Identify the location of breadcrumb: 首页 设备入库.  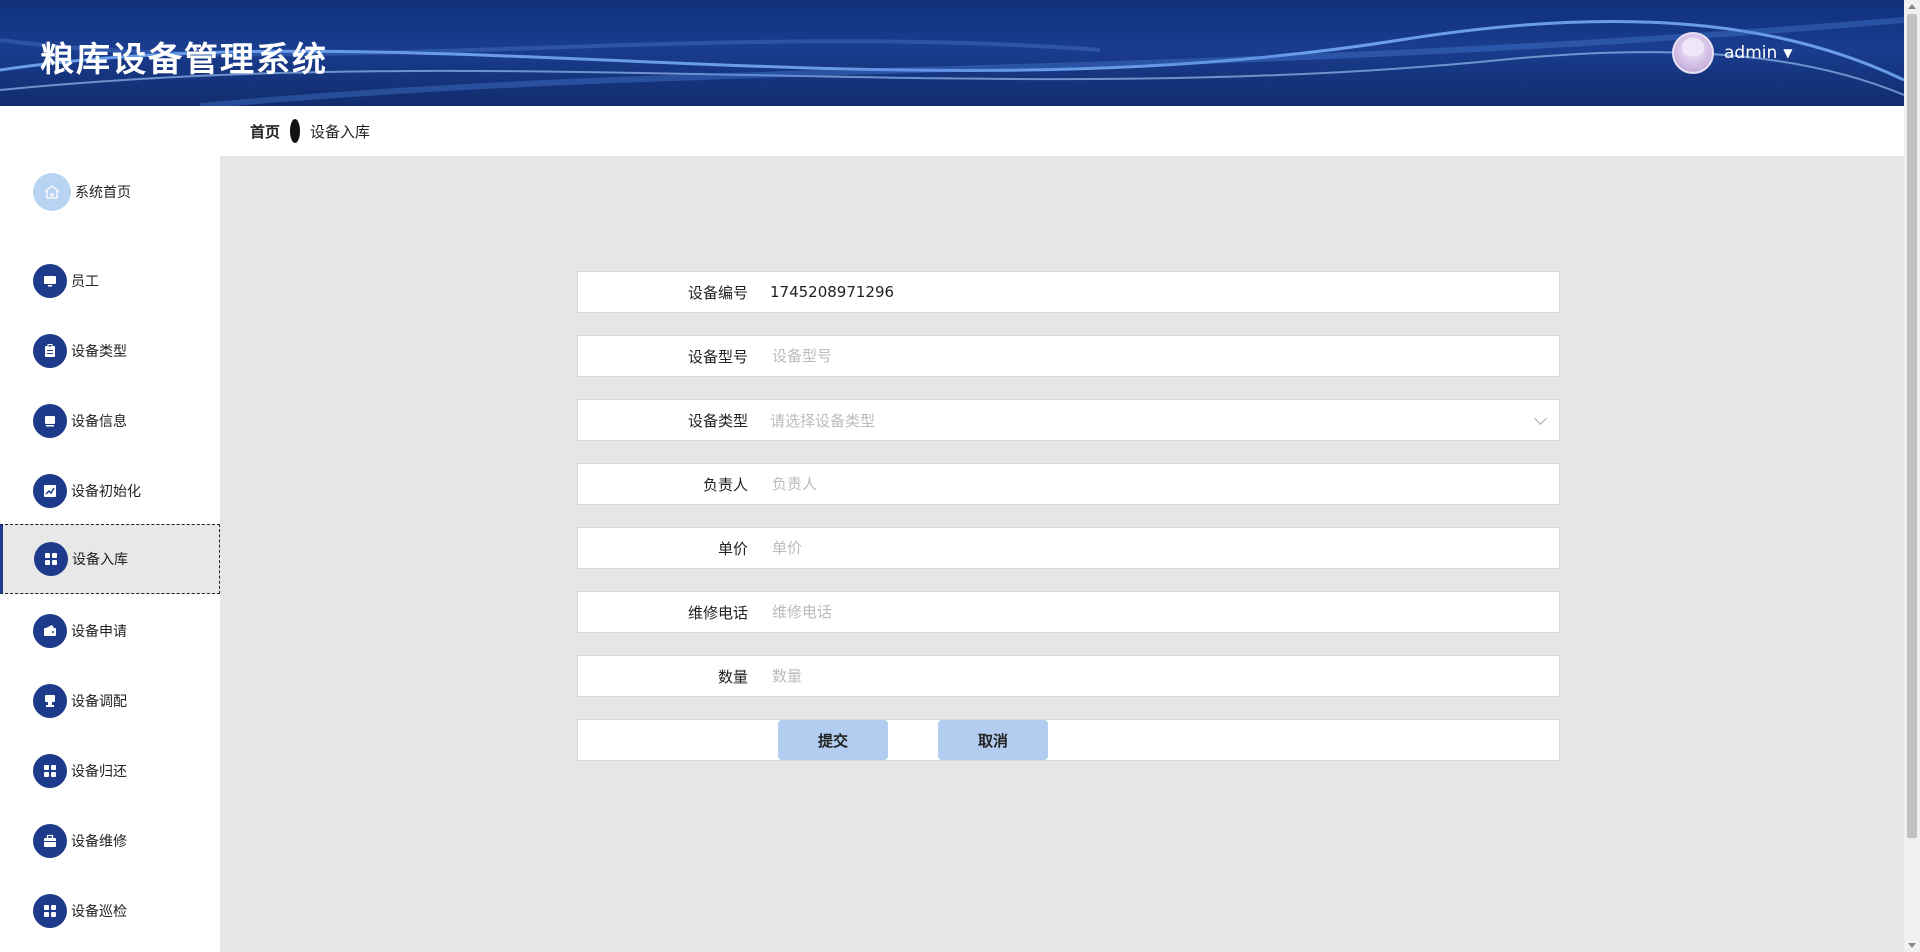
(1062, 131).